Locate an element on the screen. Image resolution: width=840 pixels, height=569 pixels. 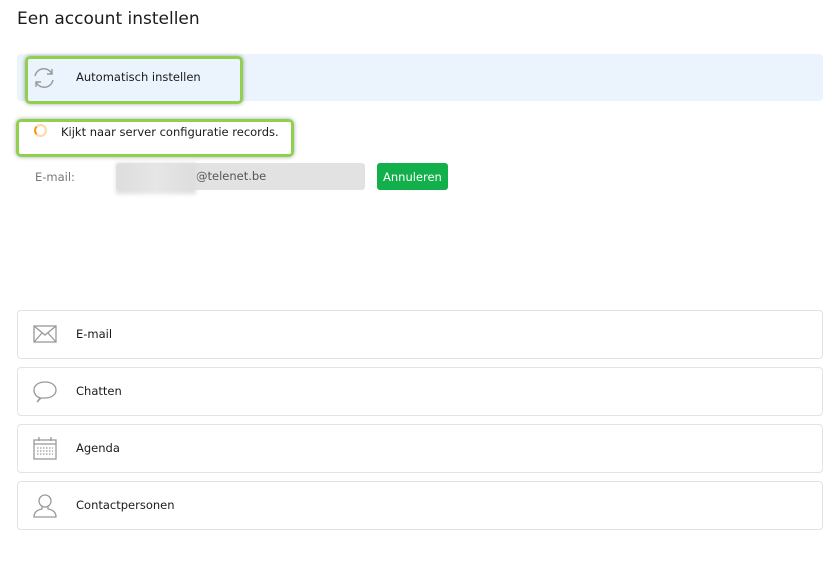
page-title: Een account instellen is located at coordinates (108, 19).